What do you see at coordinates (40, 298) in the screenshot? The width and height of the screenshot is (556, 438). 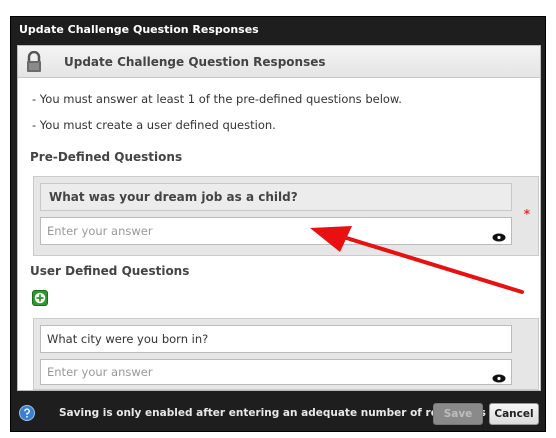 I see `add-icon` at bounding box center [40, 298].